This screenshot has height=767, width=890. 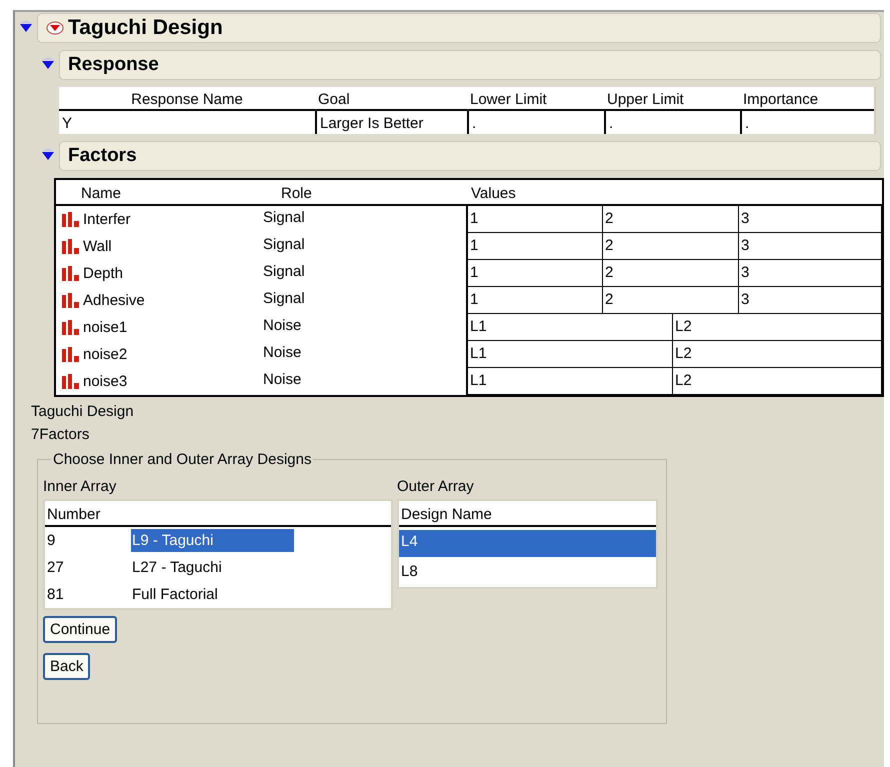 What do you see at coordinates (391, 122) in the screenshot?
I see `table-cell: Larger Is Better` at bounding box center [391, 122].